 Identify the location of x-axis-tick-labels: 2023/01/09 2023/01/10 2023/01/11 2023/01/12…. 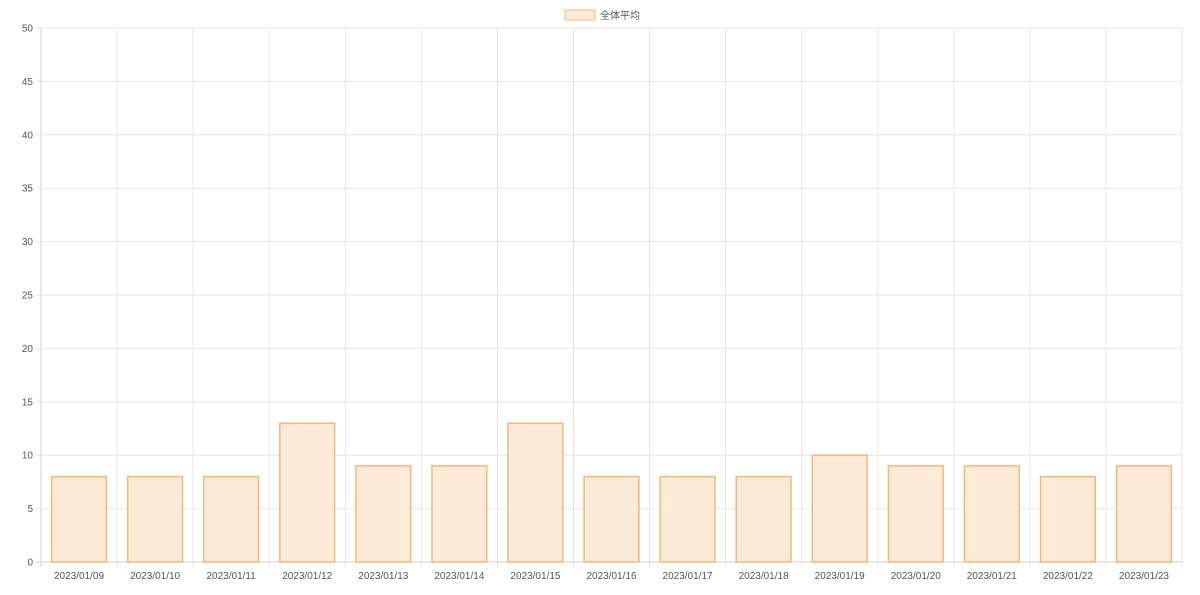
(611, 576).